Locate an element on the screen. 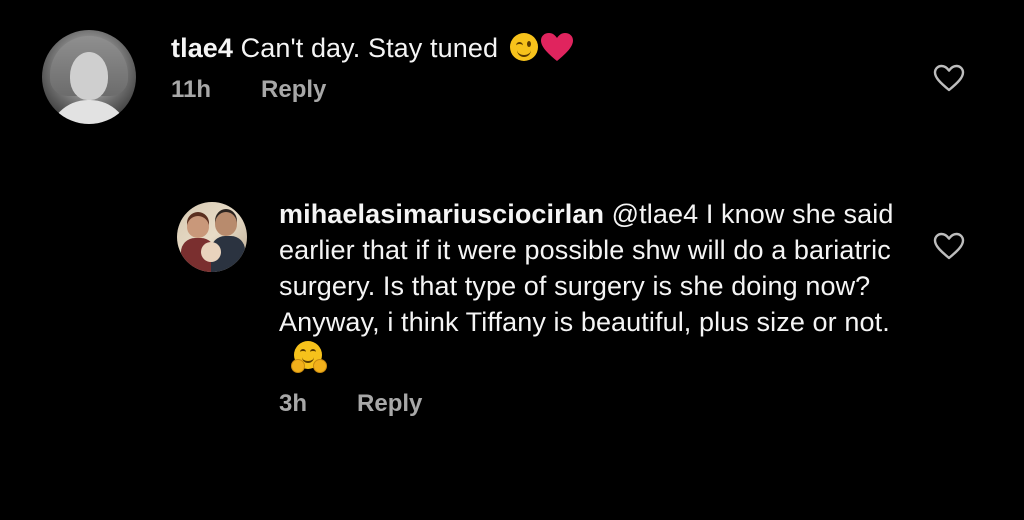  red-heart-emoji-icon is located at coordinates (557, 47).